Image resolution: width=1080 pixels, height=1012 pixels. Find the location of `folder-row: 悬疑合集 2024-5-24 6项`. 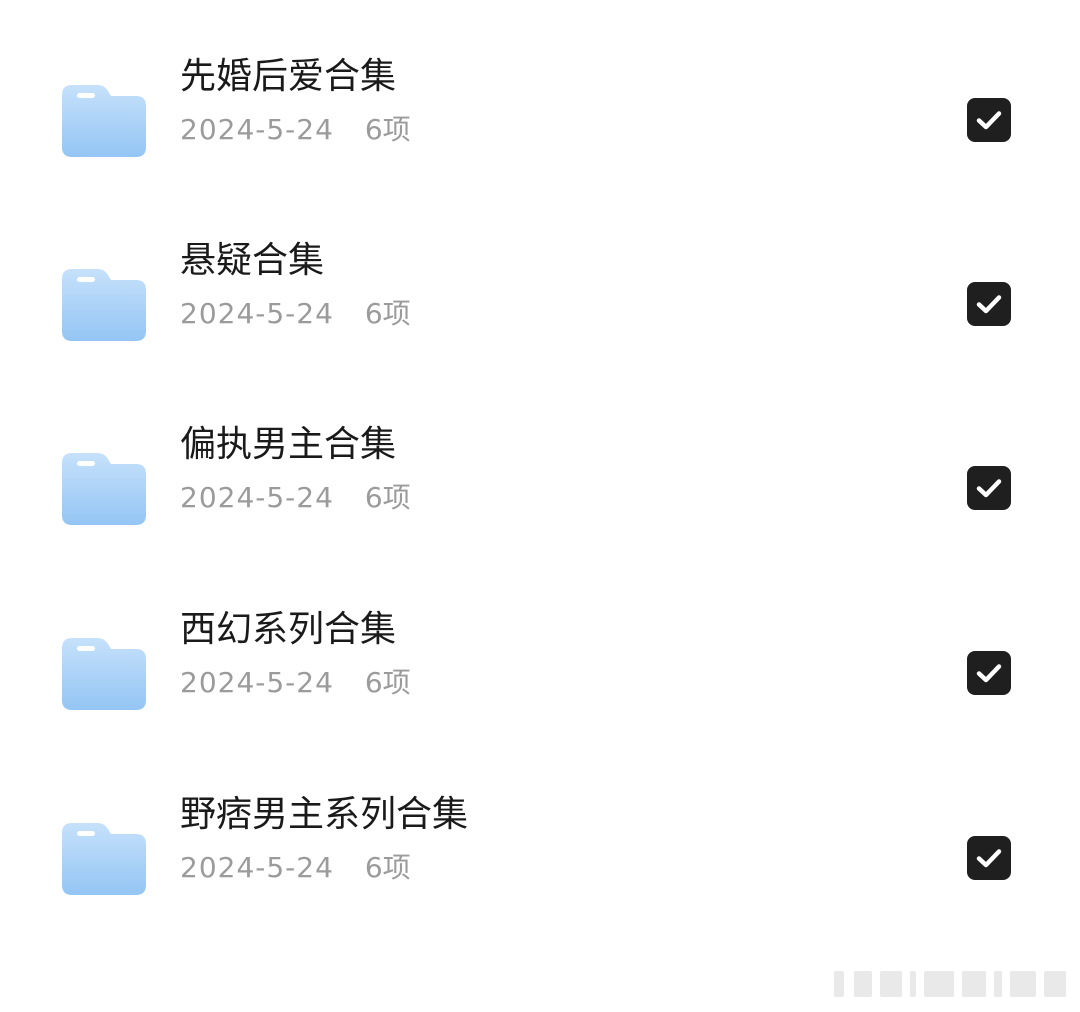

folder-row: 悬疑合集 2024-5-24 6项 is located at coordinates (540, 314).